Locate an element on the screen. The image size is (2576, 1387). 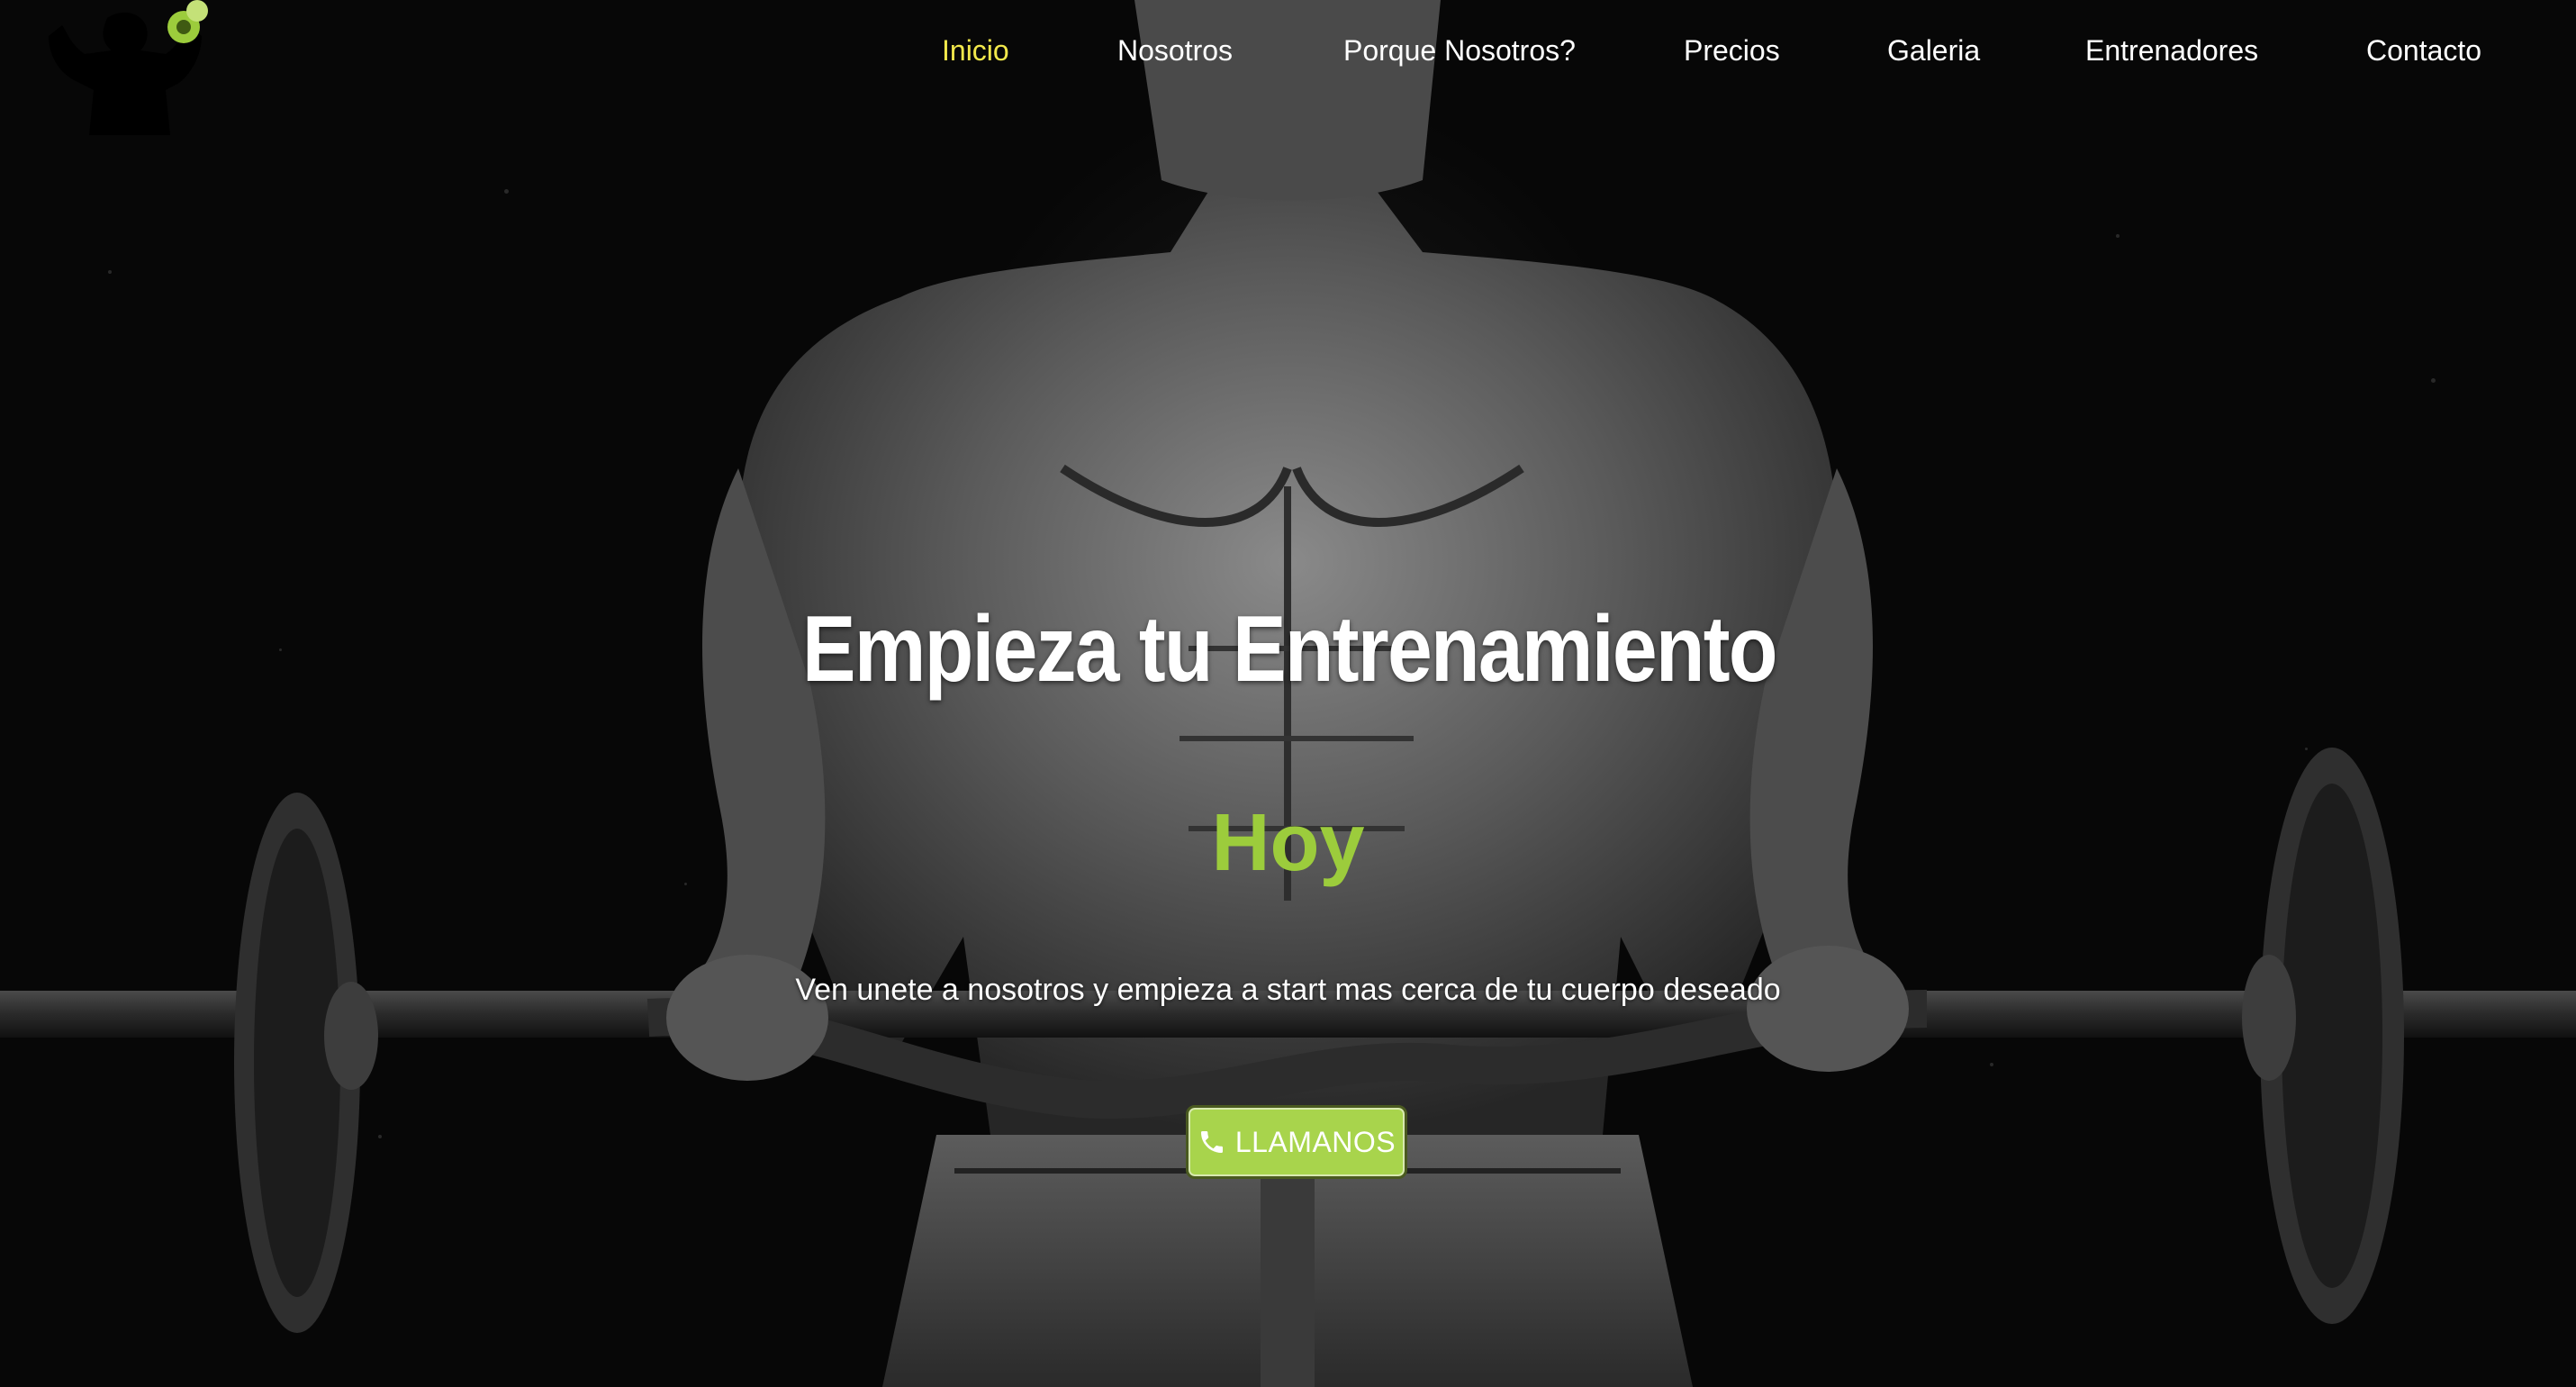
hero-headline: Empieza tu Entrenamiento is located at coordinates (1289, 649).